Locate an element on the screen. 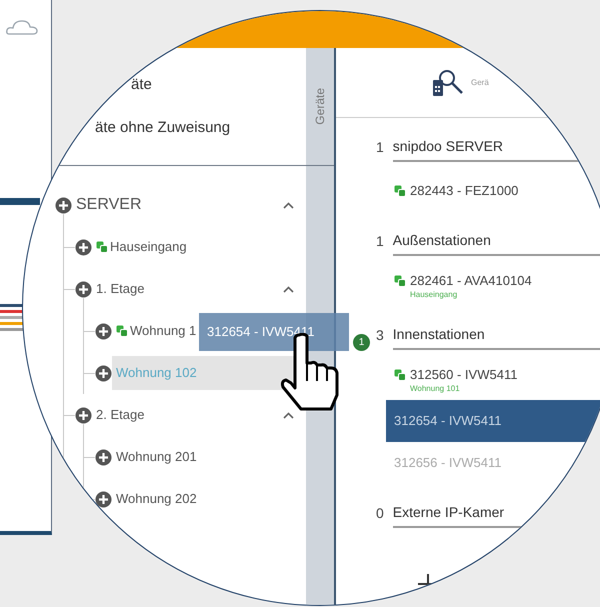  group-title: Externe IP-Kamer is located at coordinates (496, 515).